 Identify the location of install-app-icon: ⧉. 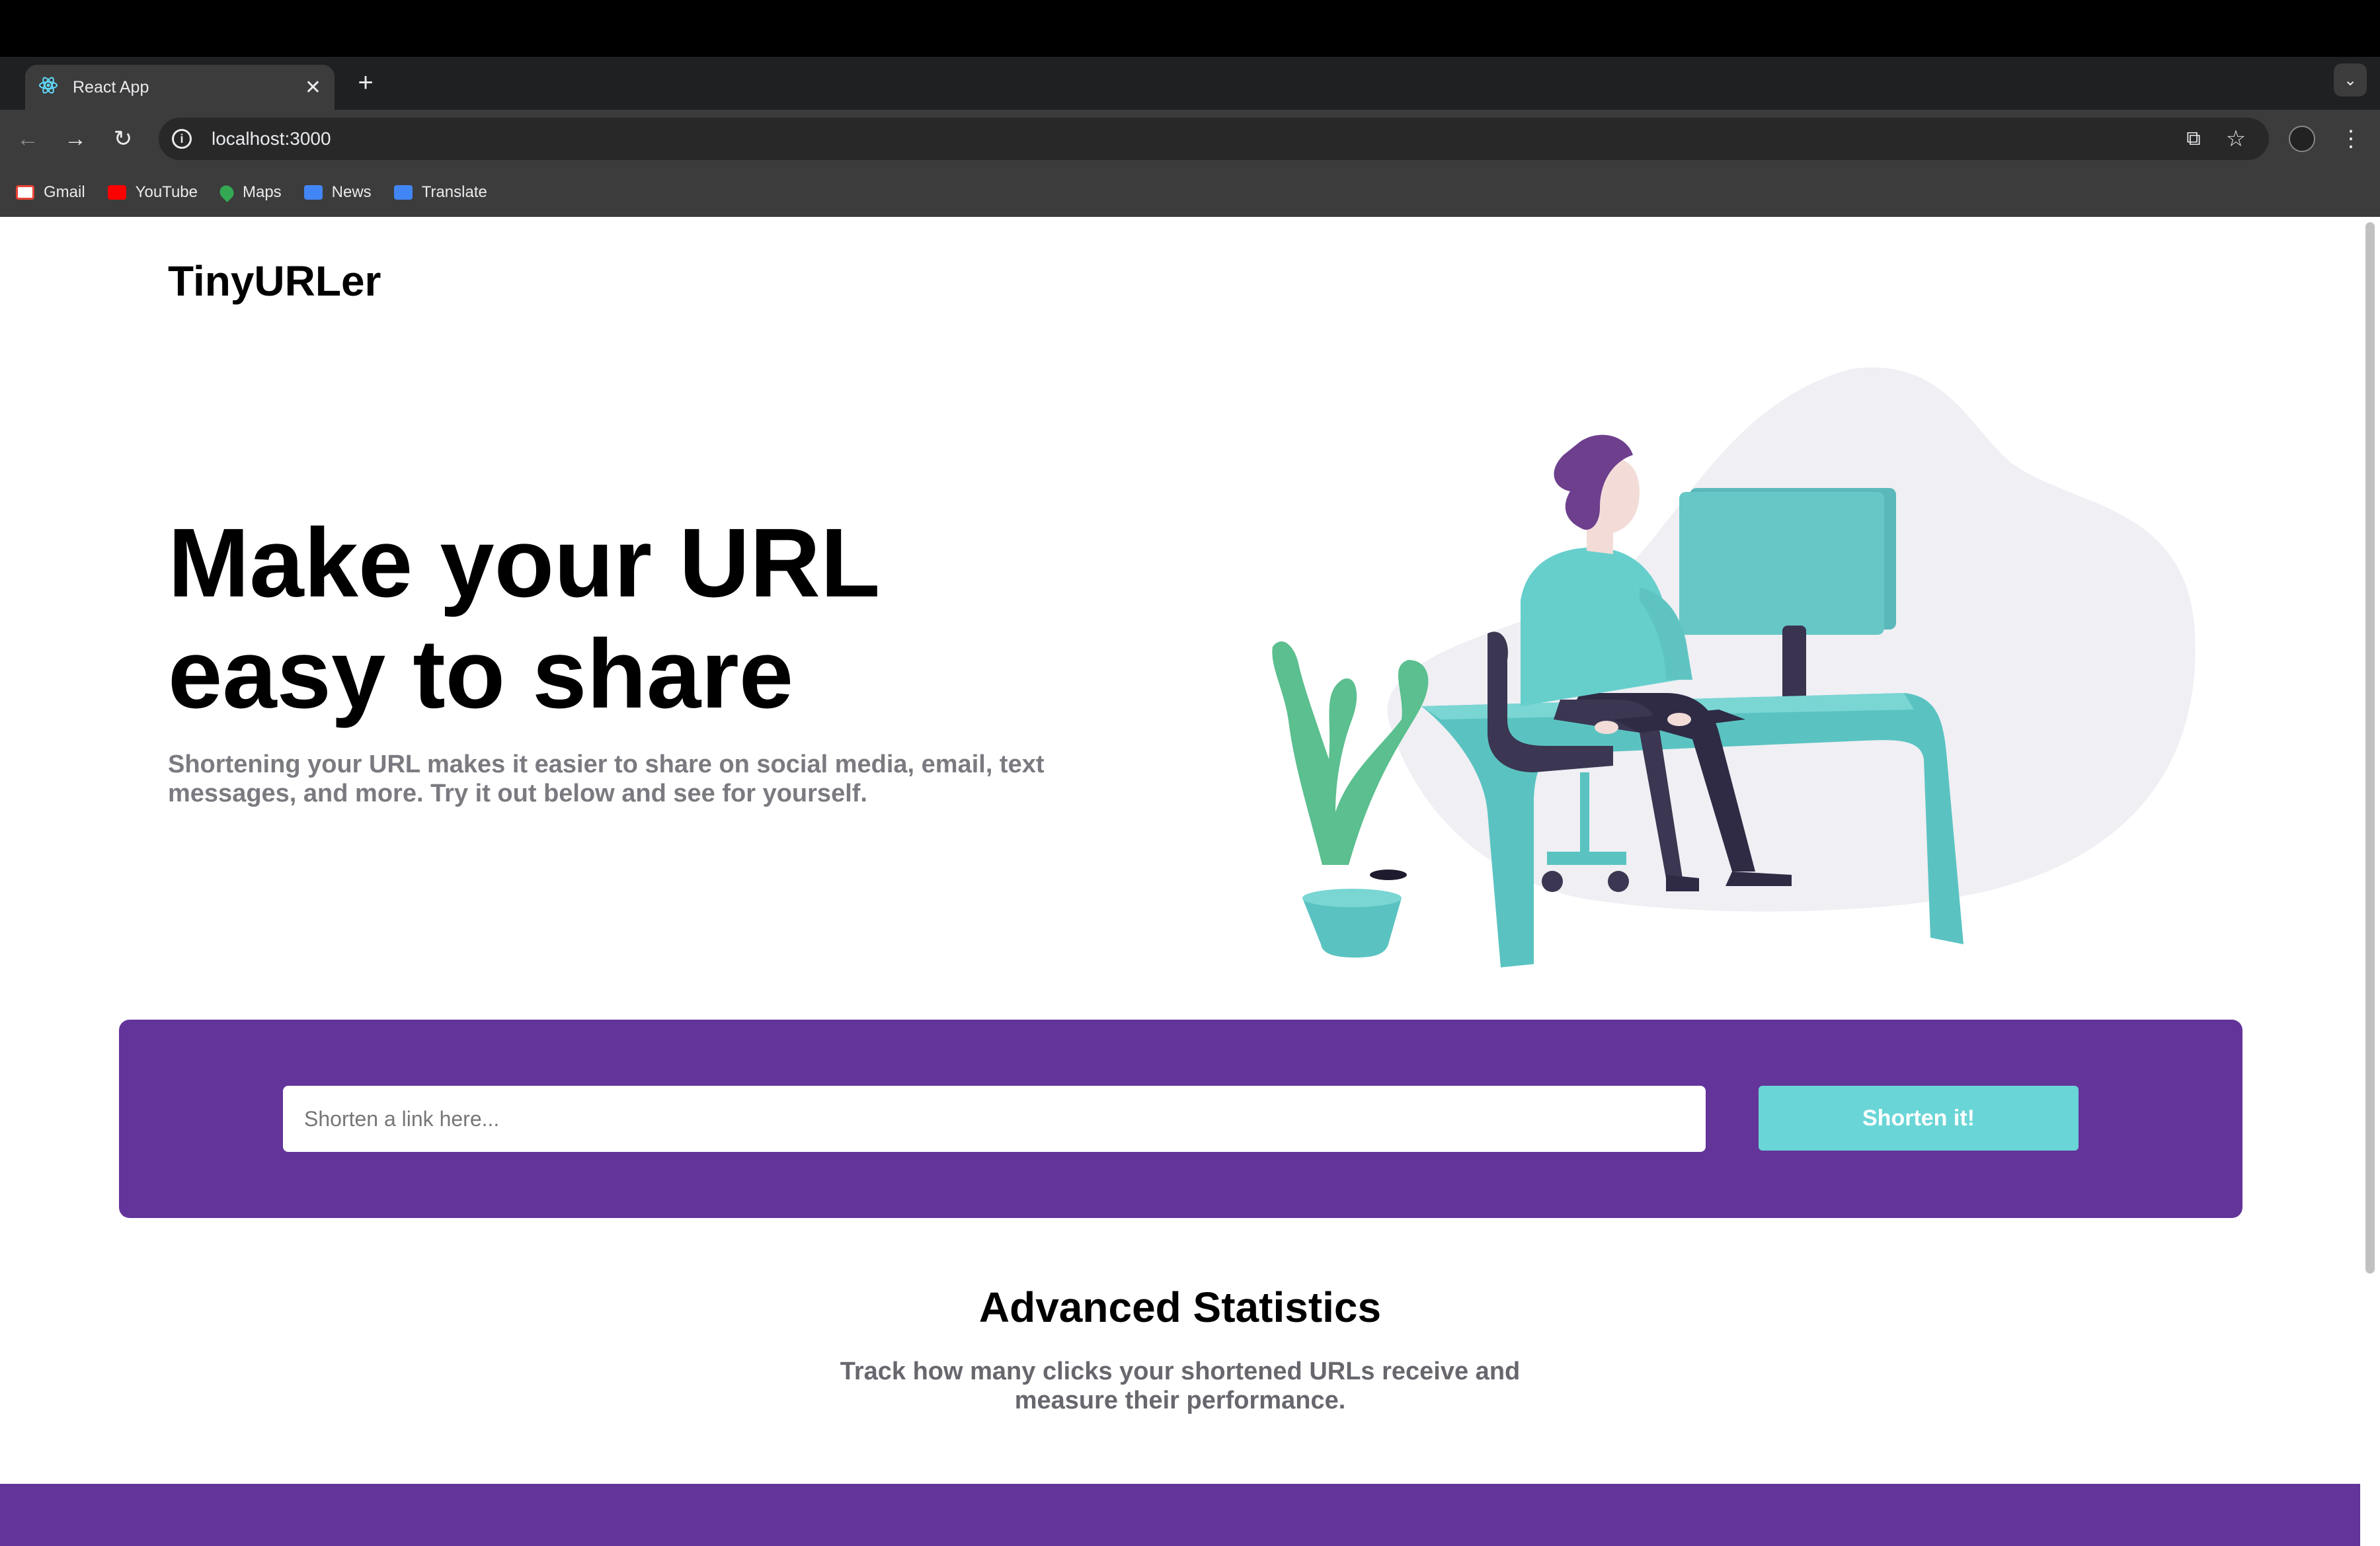
(2193, 138).